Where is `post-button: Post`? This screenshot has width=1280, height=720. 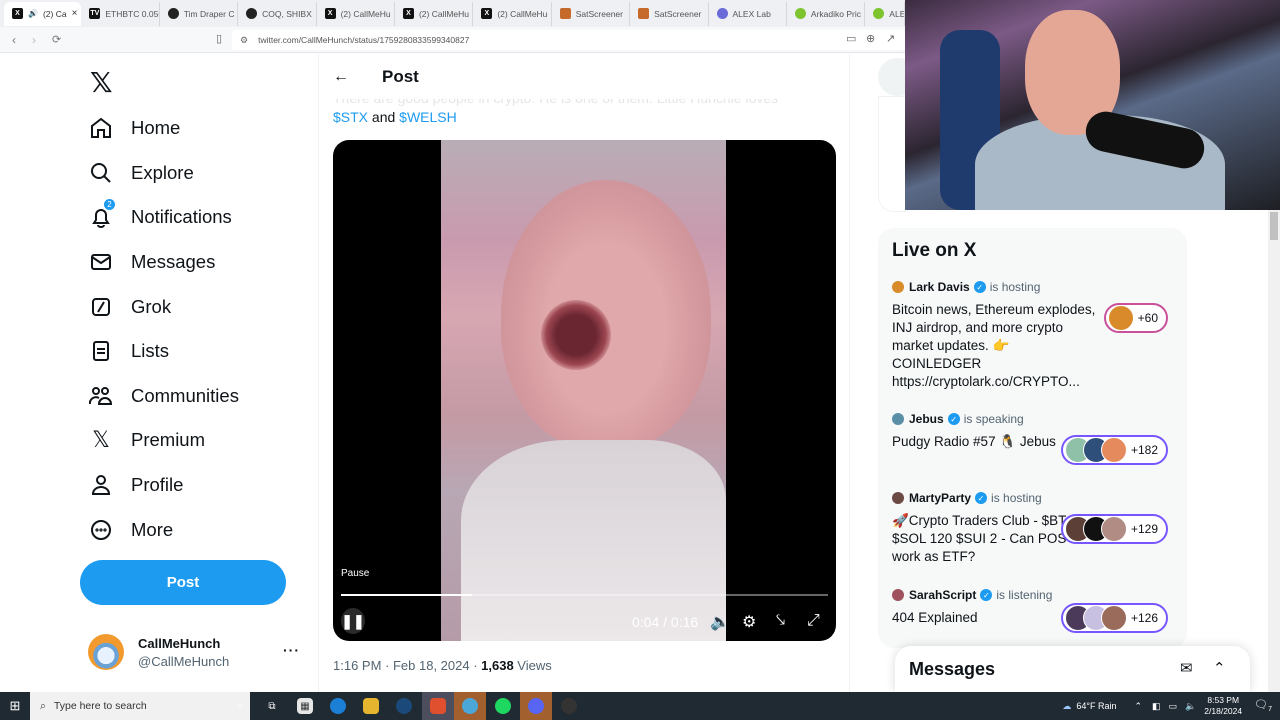 post-button: Post is located at coordinates (183, 582).